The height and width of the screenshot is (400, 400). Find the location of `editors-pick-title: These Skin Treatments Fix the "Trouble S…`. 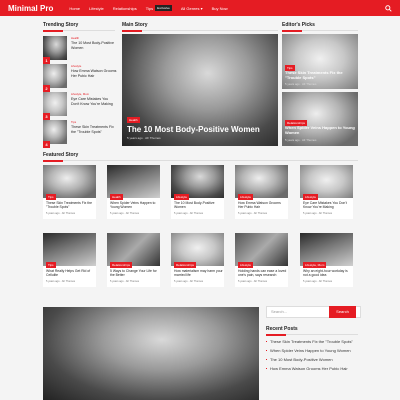

editors-pick-title: These Skin Treatments Fix the "Trouble S… is located at coordinates (320, 75).